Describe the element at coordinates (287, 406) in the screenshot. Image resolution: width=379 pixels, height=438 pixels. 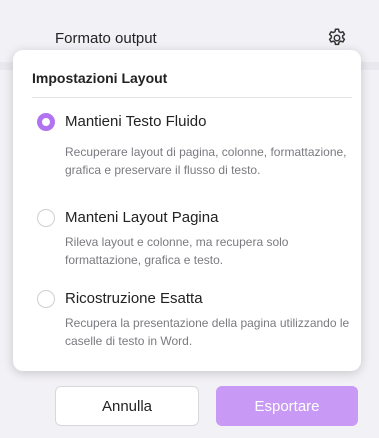
I see `export-button: Esportare` at that location.